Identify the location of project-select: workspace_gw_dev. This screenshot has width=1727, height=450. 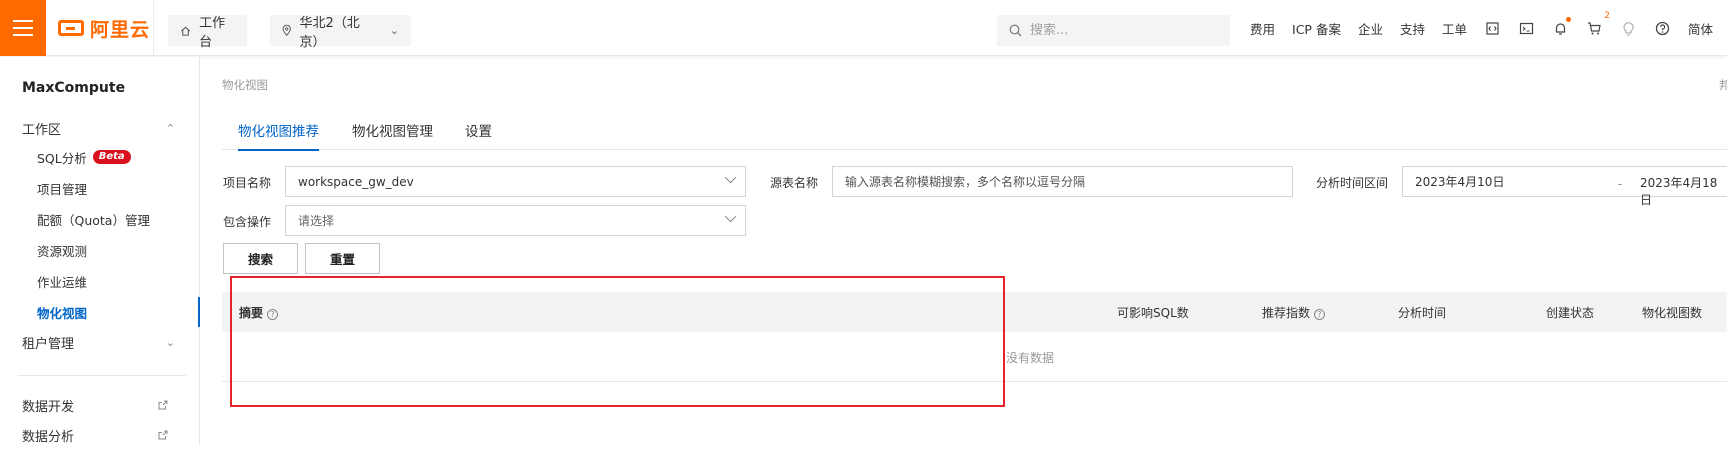
(515, 181).